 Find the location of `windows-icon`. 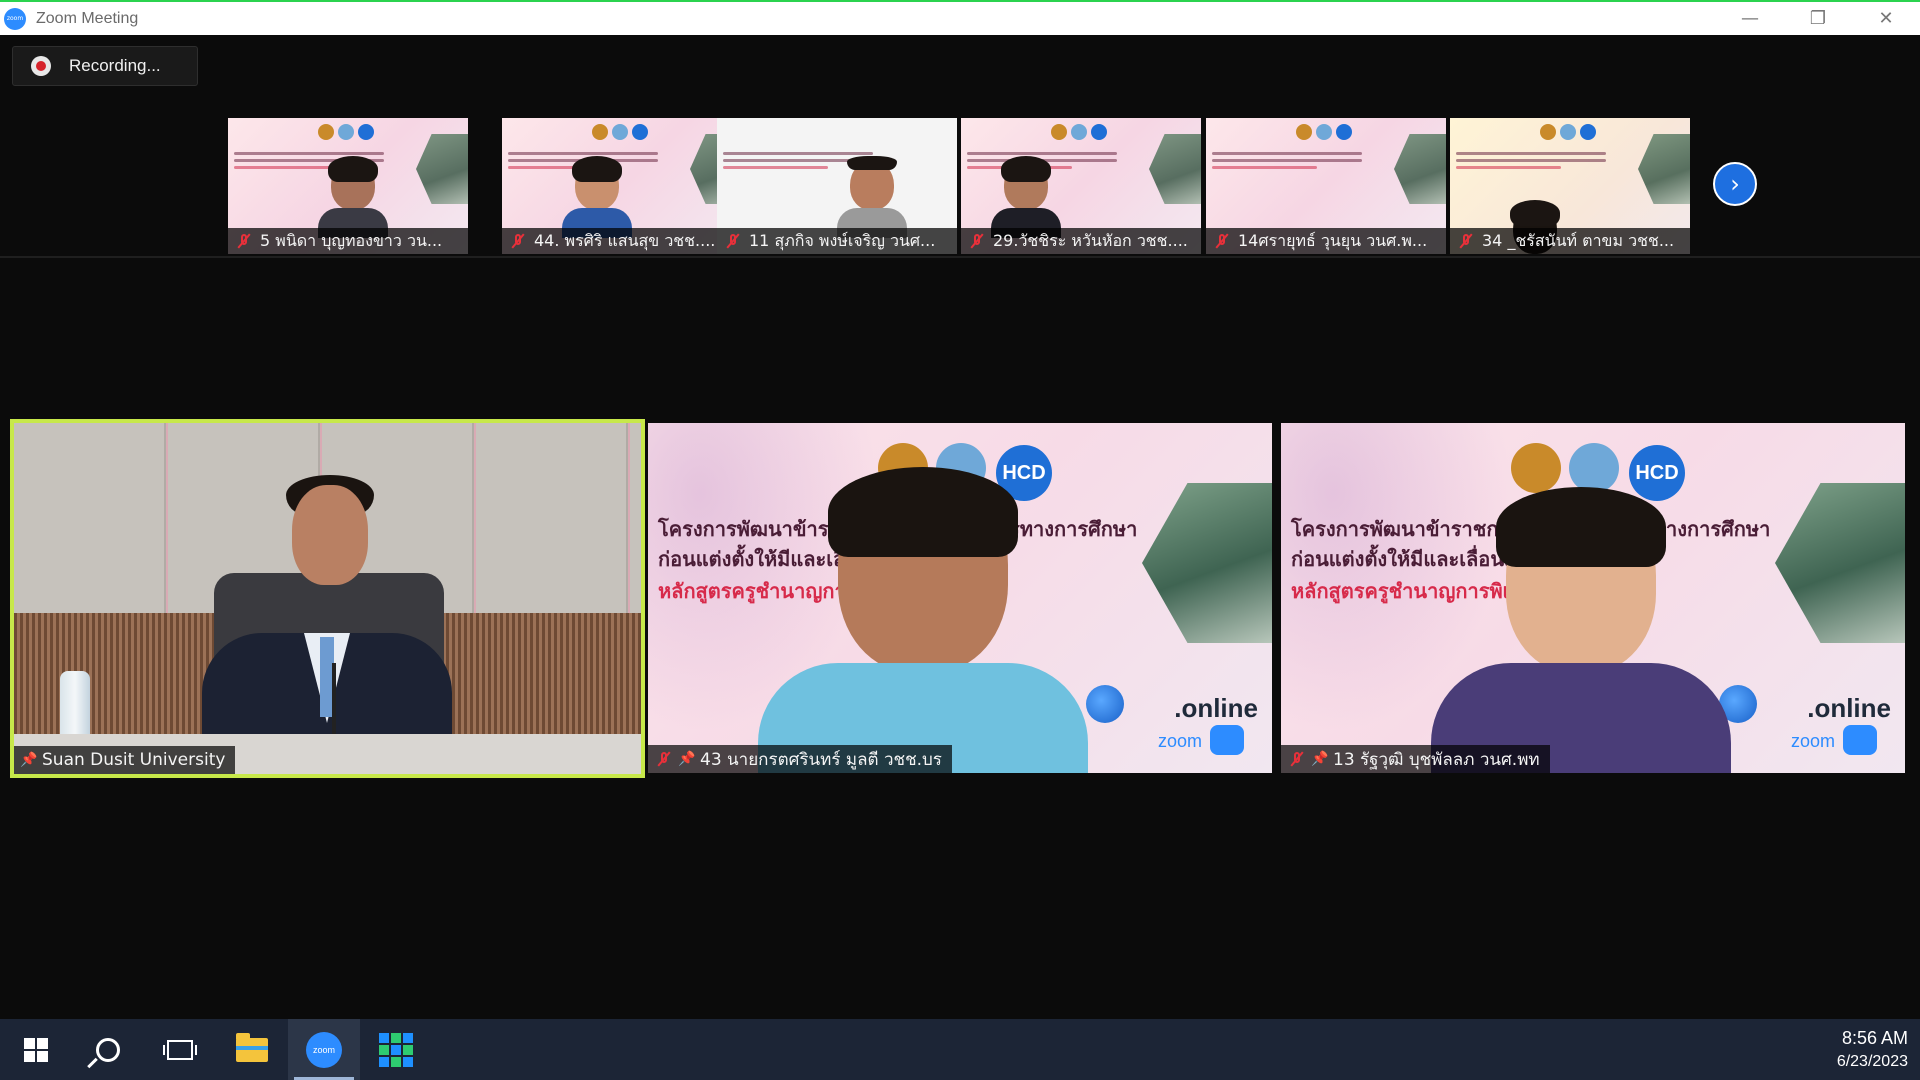

windows-icon is located at coordinates (36, 1049).